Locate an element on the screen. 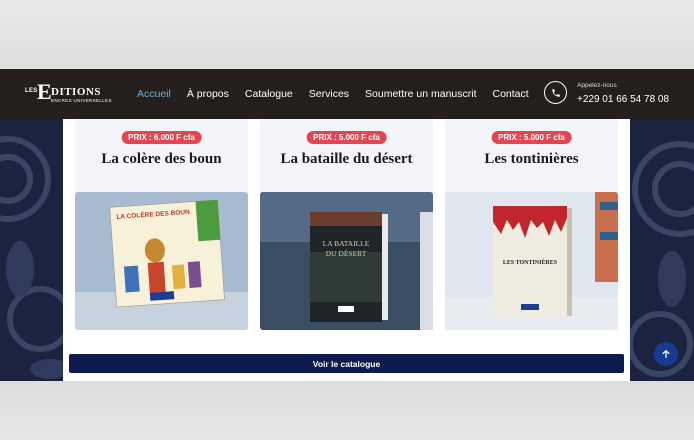 This screenshot has height=440, width=694. svg-text: DU DÉSERT is located at coordinates (346, 253).